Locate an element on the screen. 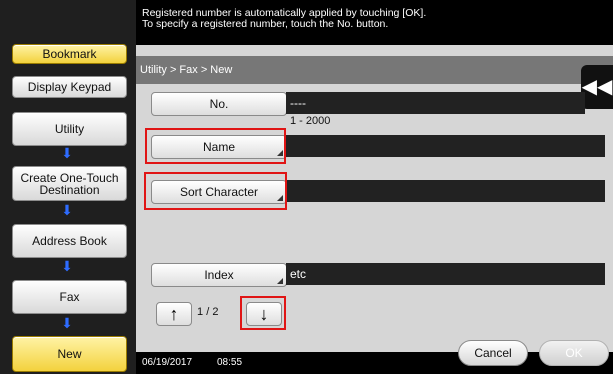 The height and width of the screenshot is (374, 613). step-new-button: New is located at coordinates (69, 354).